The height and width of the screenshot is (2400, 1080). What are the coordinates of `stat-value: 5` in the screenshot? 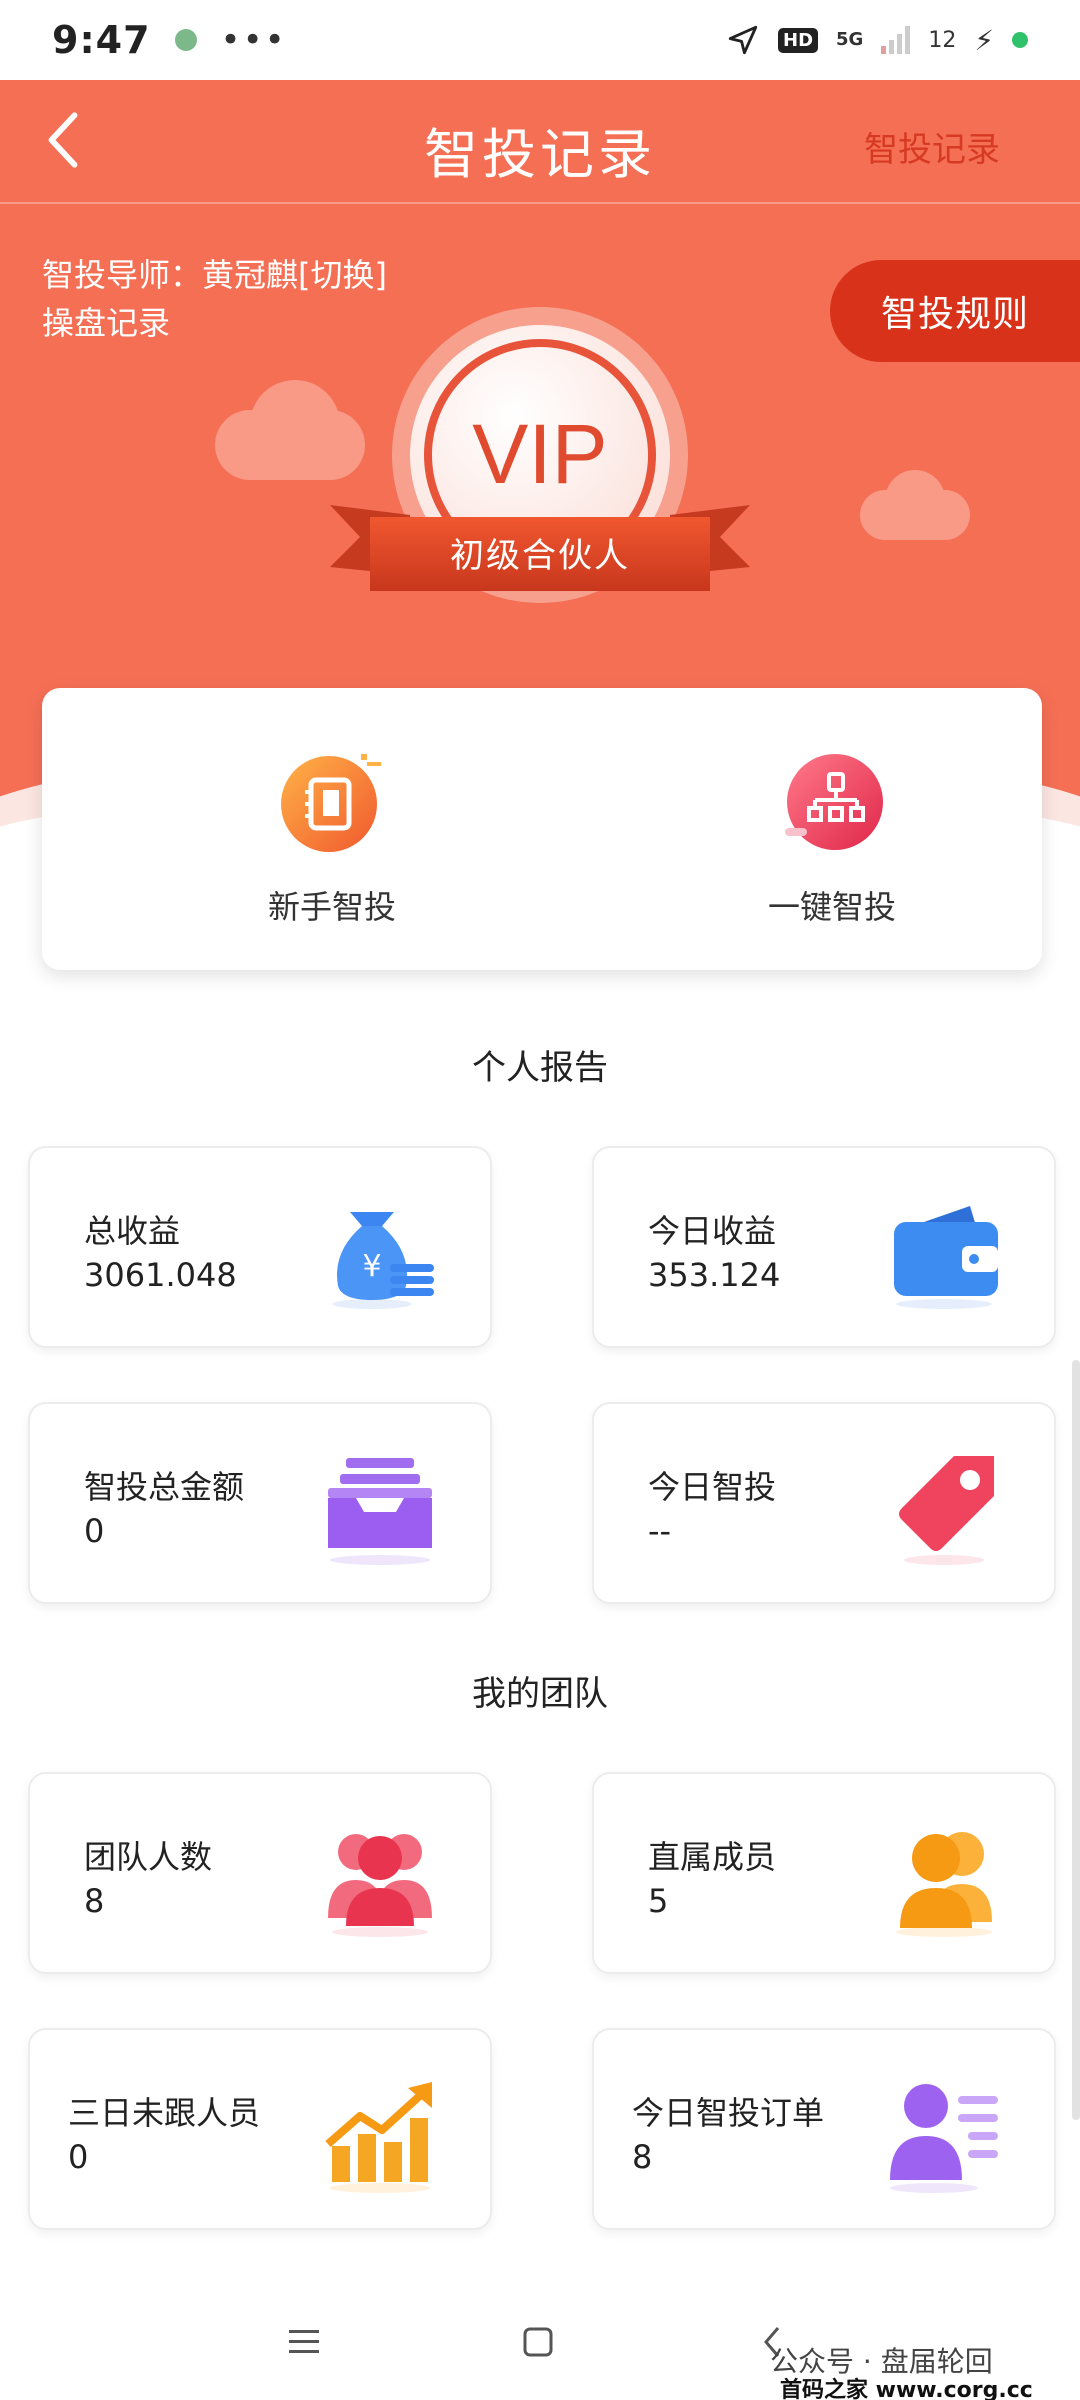 It's located at (658, 1901).